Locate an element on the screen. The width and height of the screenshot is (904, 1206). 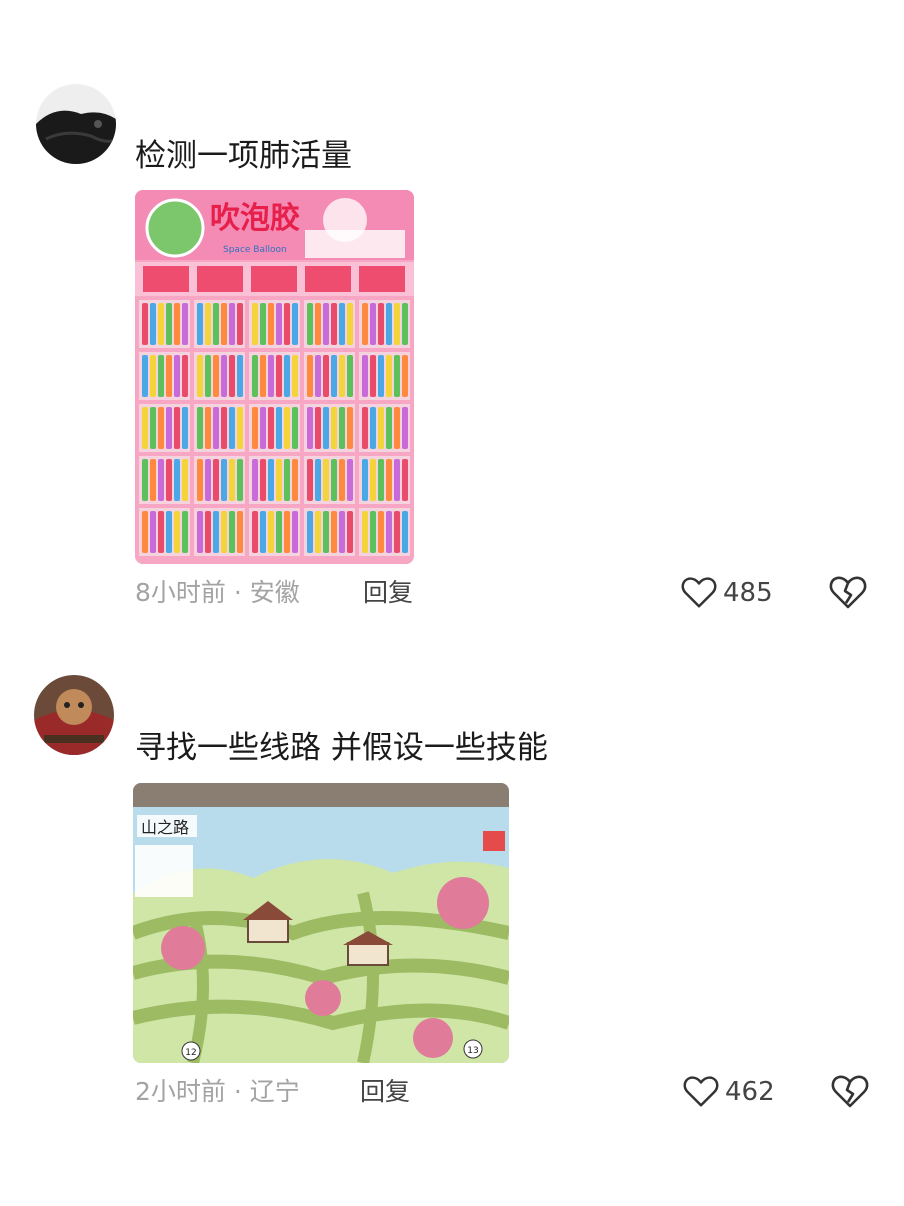
comment-location: 安徽 is located at coordinates (274, 592).